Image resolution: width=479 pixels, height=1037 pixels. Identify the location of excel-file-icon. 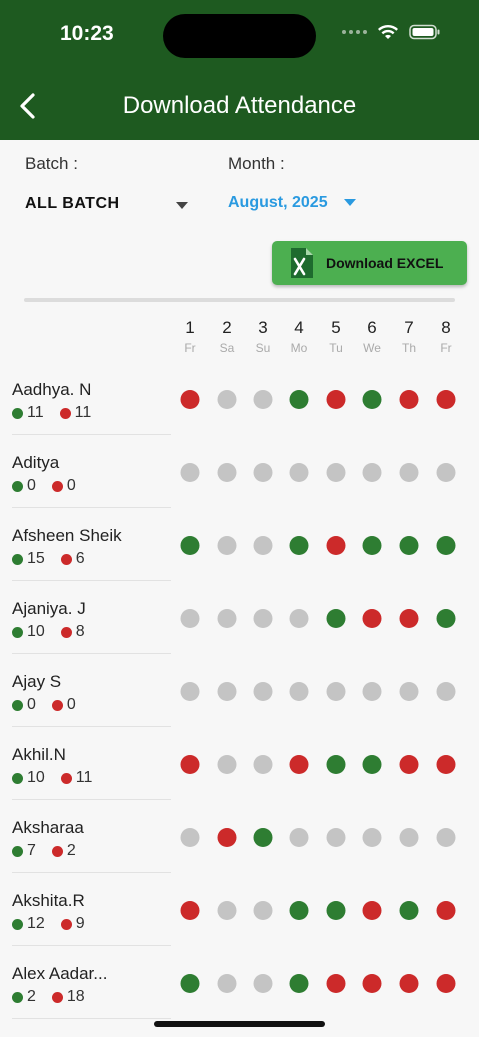
(302, 263).